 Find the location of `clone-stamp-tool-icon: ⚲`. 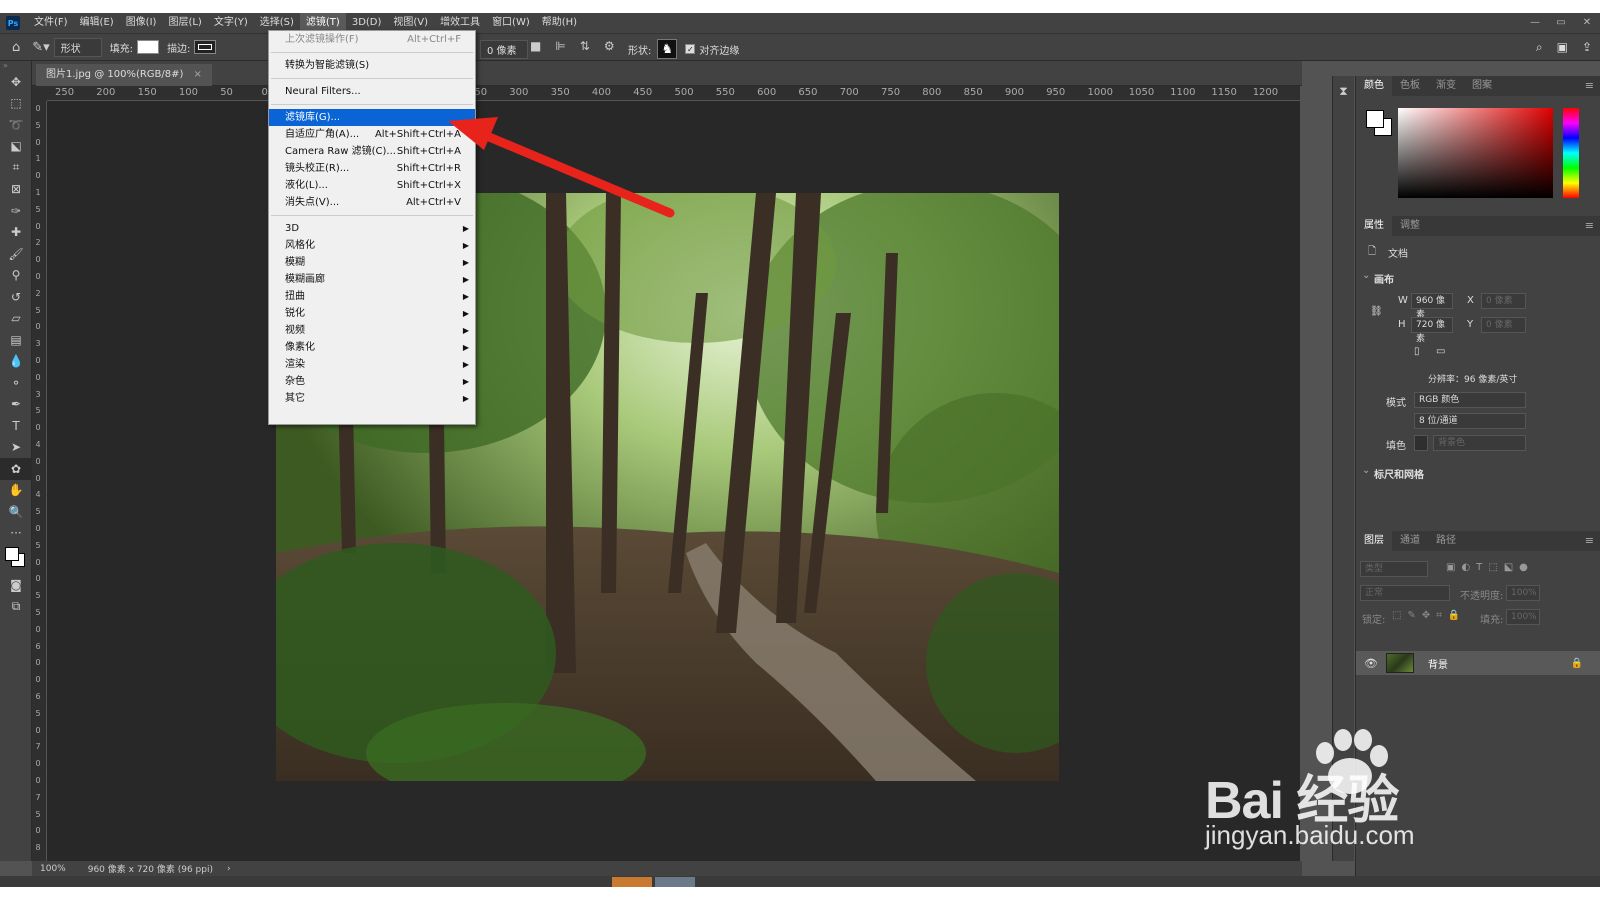

clone-stamp-tool-icon: ⚲ is located at coordinates (16, 276).